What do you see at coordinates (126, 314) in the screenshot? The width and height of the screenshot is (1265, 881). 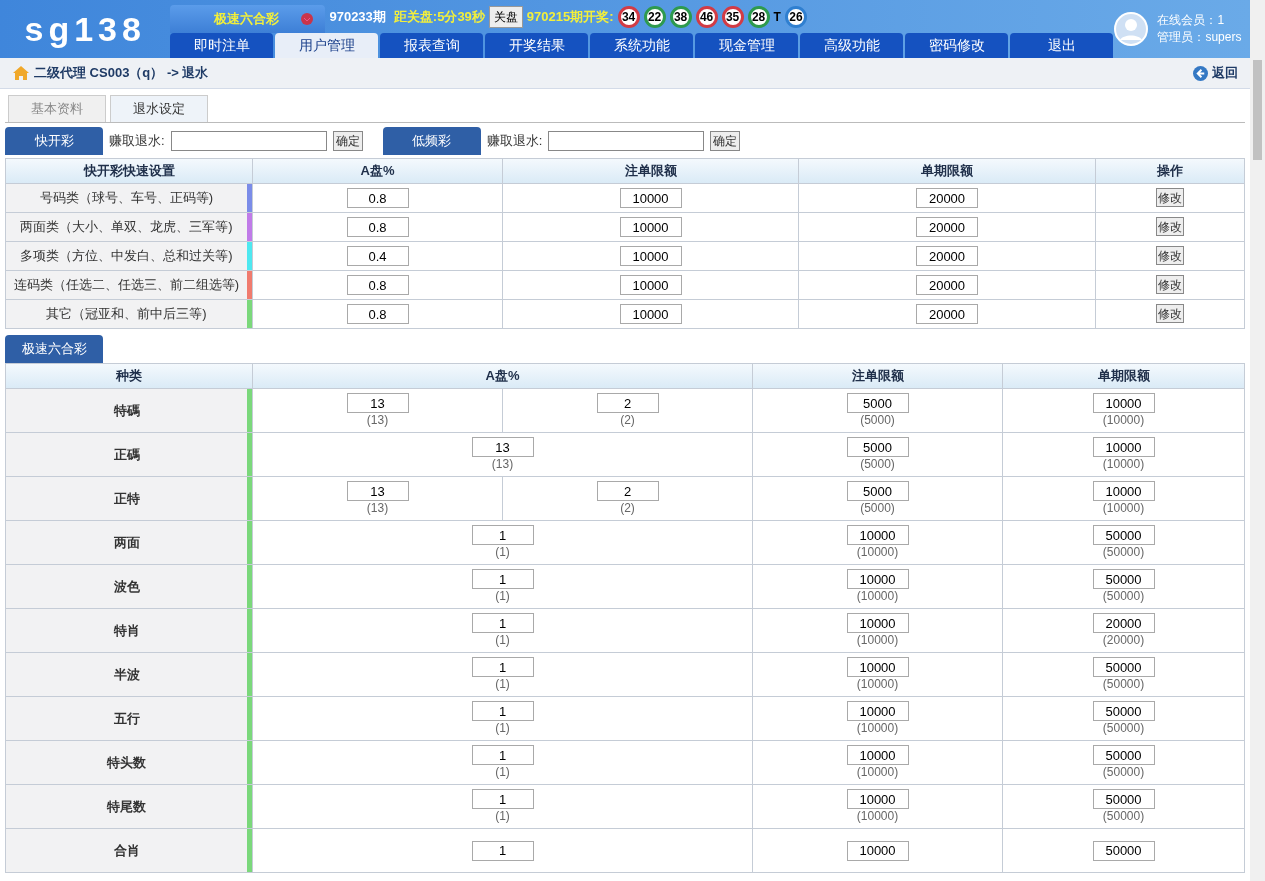 I see `category-label: 其它（冠亚和、前中后三等)` at bounding box center [126, 314].